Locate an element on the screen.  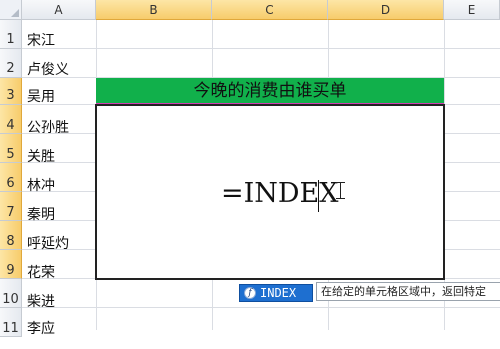
column-header-a: A is located at coordinates (59, 10).